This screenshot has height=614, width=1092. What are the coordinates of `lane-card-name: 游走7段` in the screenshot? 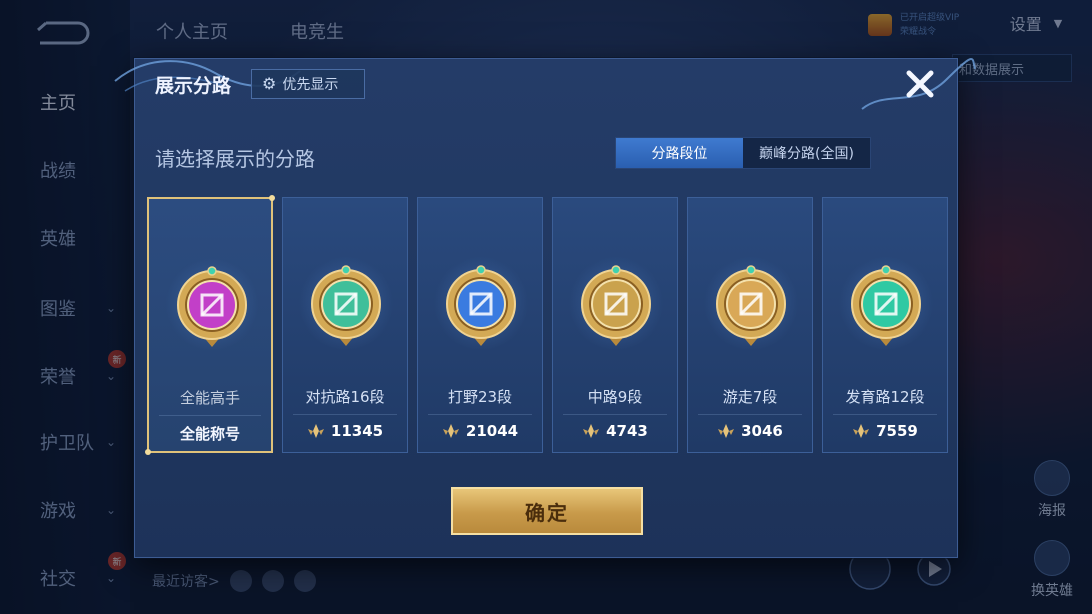 It's located at (750, 397).